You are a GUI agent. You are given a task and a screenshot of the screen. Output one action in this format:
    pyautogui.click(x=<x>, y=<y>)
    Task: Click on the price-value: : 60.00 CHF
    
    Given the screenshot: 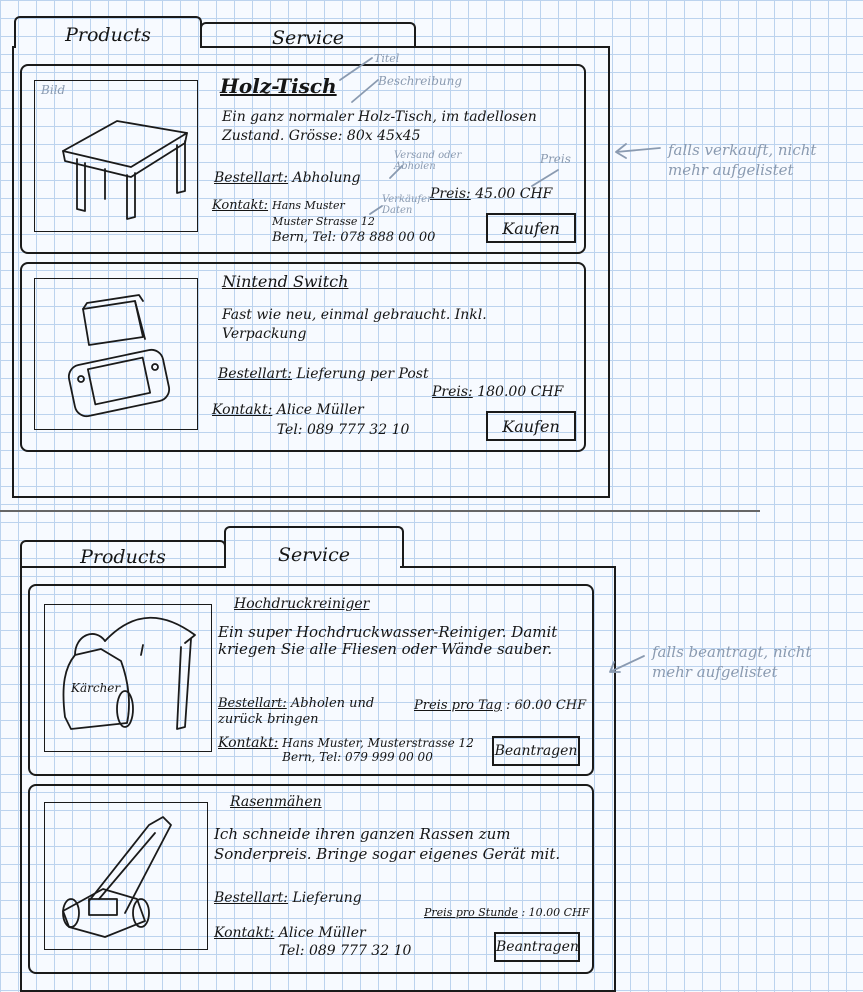 What is the action you would take?
    pyautogui.click(x=546, y=705)
    